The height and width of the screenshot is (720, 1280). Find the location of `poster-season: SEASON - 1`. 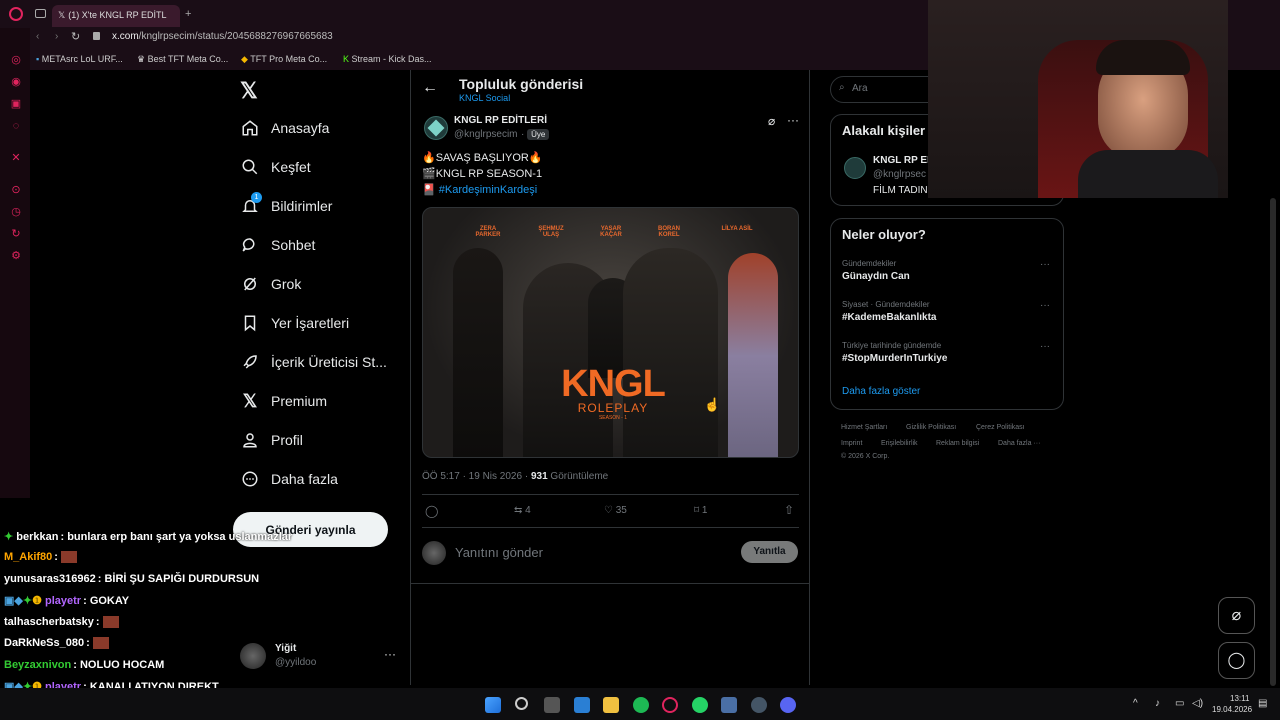

poster-season: SEASON - 1 is located at coordinates (613, 418).